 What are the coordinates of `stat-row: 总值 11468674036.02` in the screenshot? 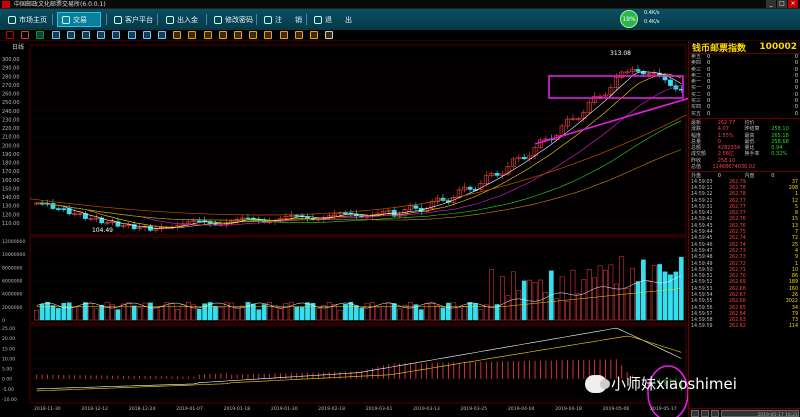 It's located at (744, 167).